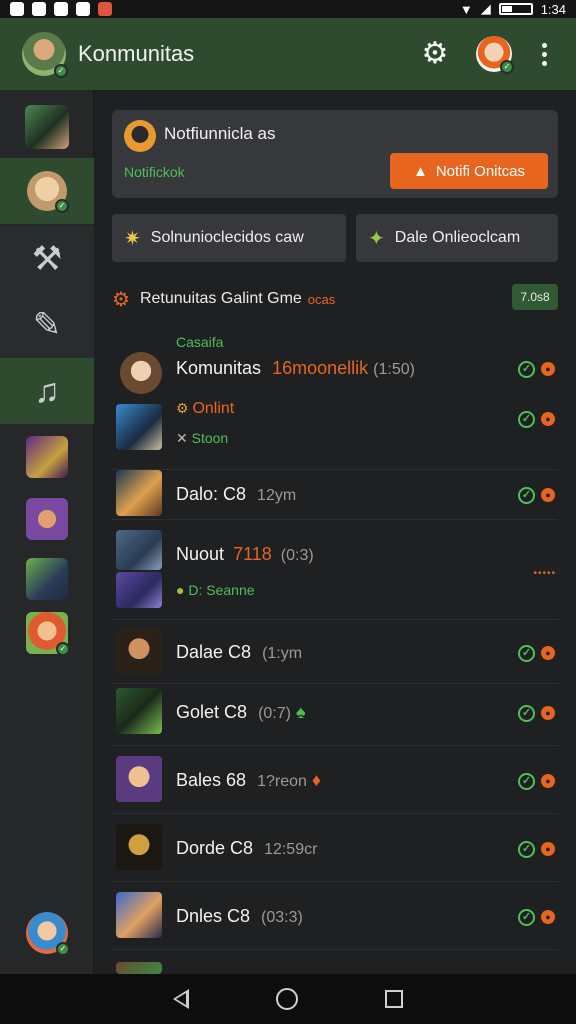  Describe the element at coordinates (202, 438) in the screenshot. I see `member-status-sub: ✕ Stoon` at that location.